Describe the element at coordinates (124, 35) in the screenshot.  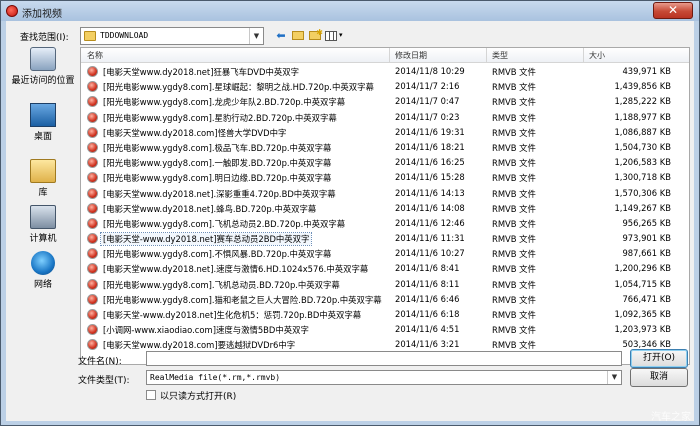
I see `look-in-value: TDDOWNLOAD` at that location.